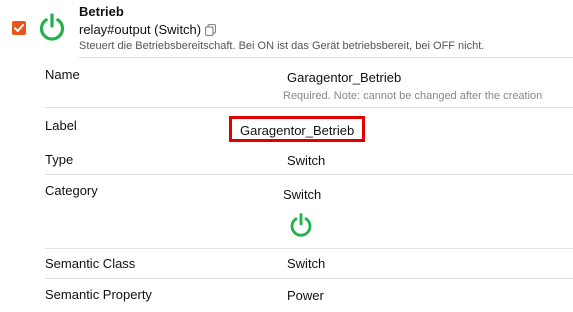  What do you see at coordinates (140, 29) in the screenshot?
I see `channel-subtitle: relay#output (Switch)` at bounding box center [140, 29].